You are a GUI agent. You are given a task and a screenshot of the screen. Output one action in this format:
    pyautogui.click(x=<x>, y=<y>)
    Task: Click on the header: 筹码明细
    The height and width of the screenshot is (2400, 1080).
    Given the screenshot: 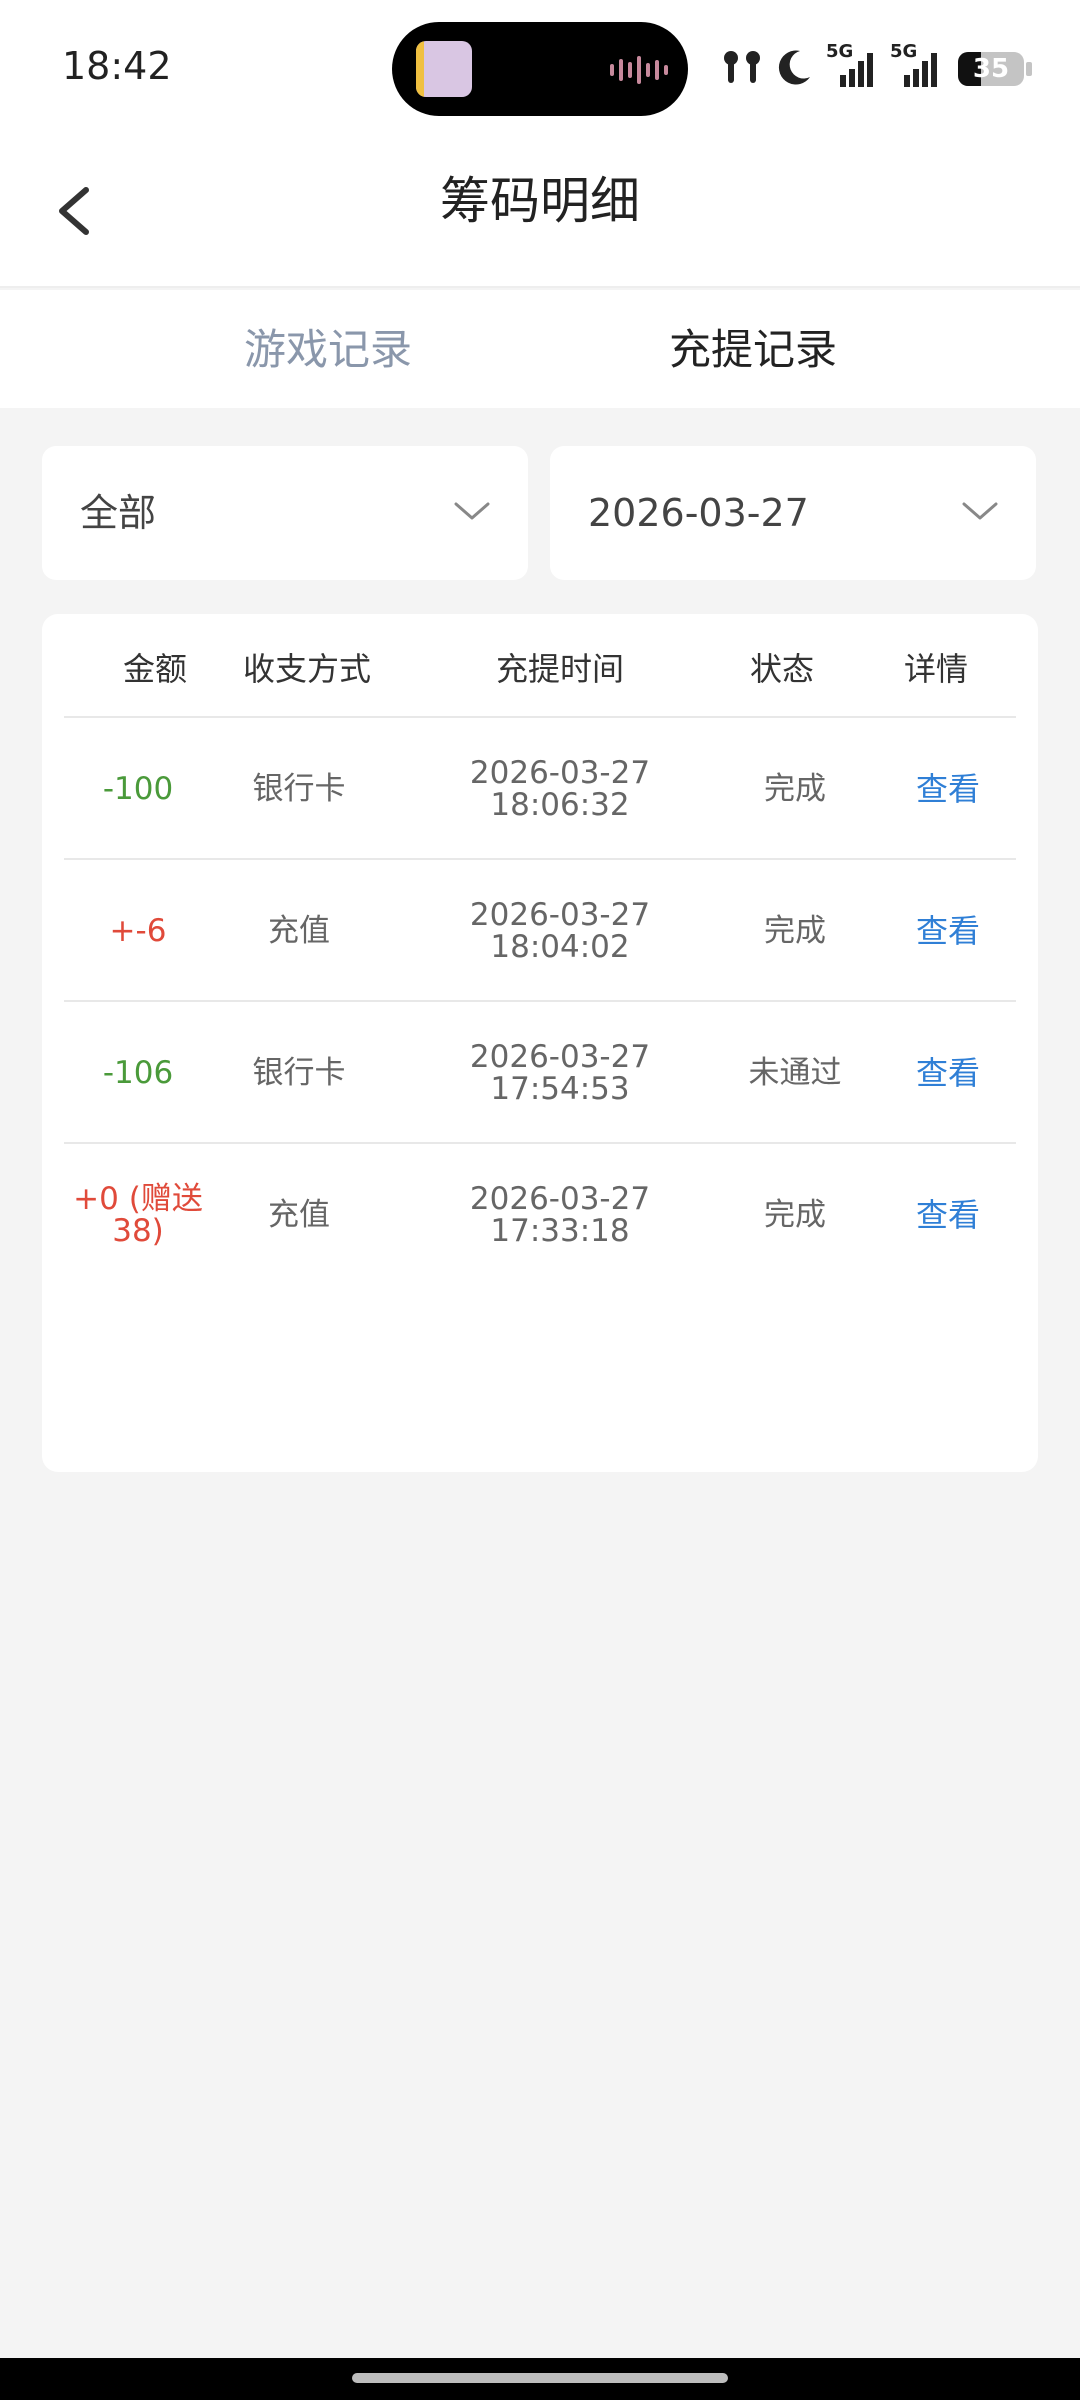 What is the action you would take?
    pyautogui.click(x=540, y=213)
    